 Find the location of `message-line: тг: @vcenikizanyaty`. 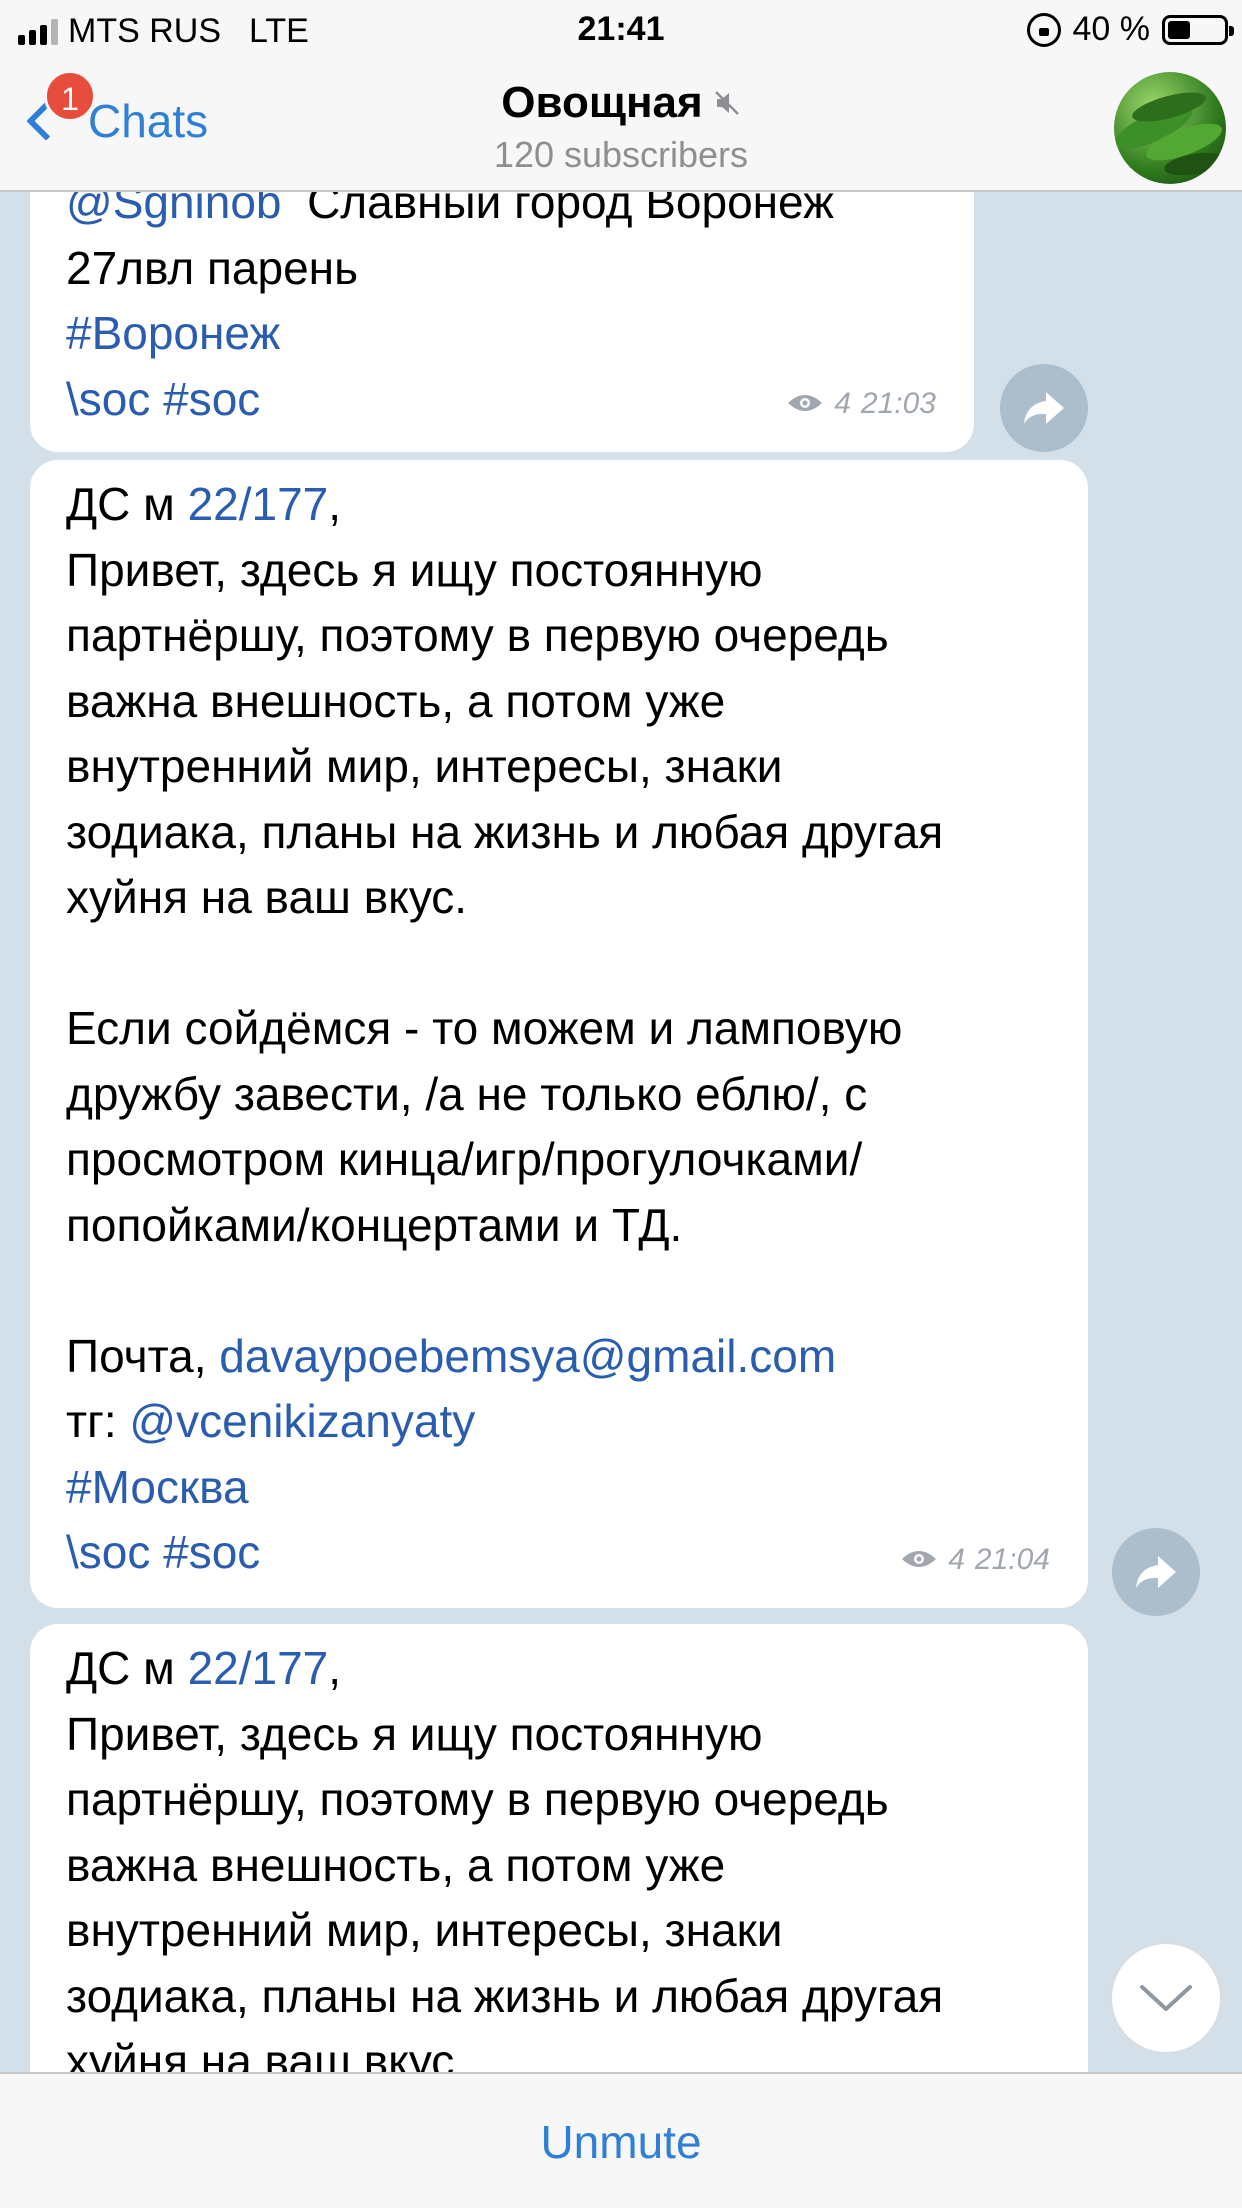

message-line: тг: @vcenikizanyaty is located at coordinates (559, 1422).